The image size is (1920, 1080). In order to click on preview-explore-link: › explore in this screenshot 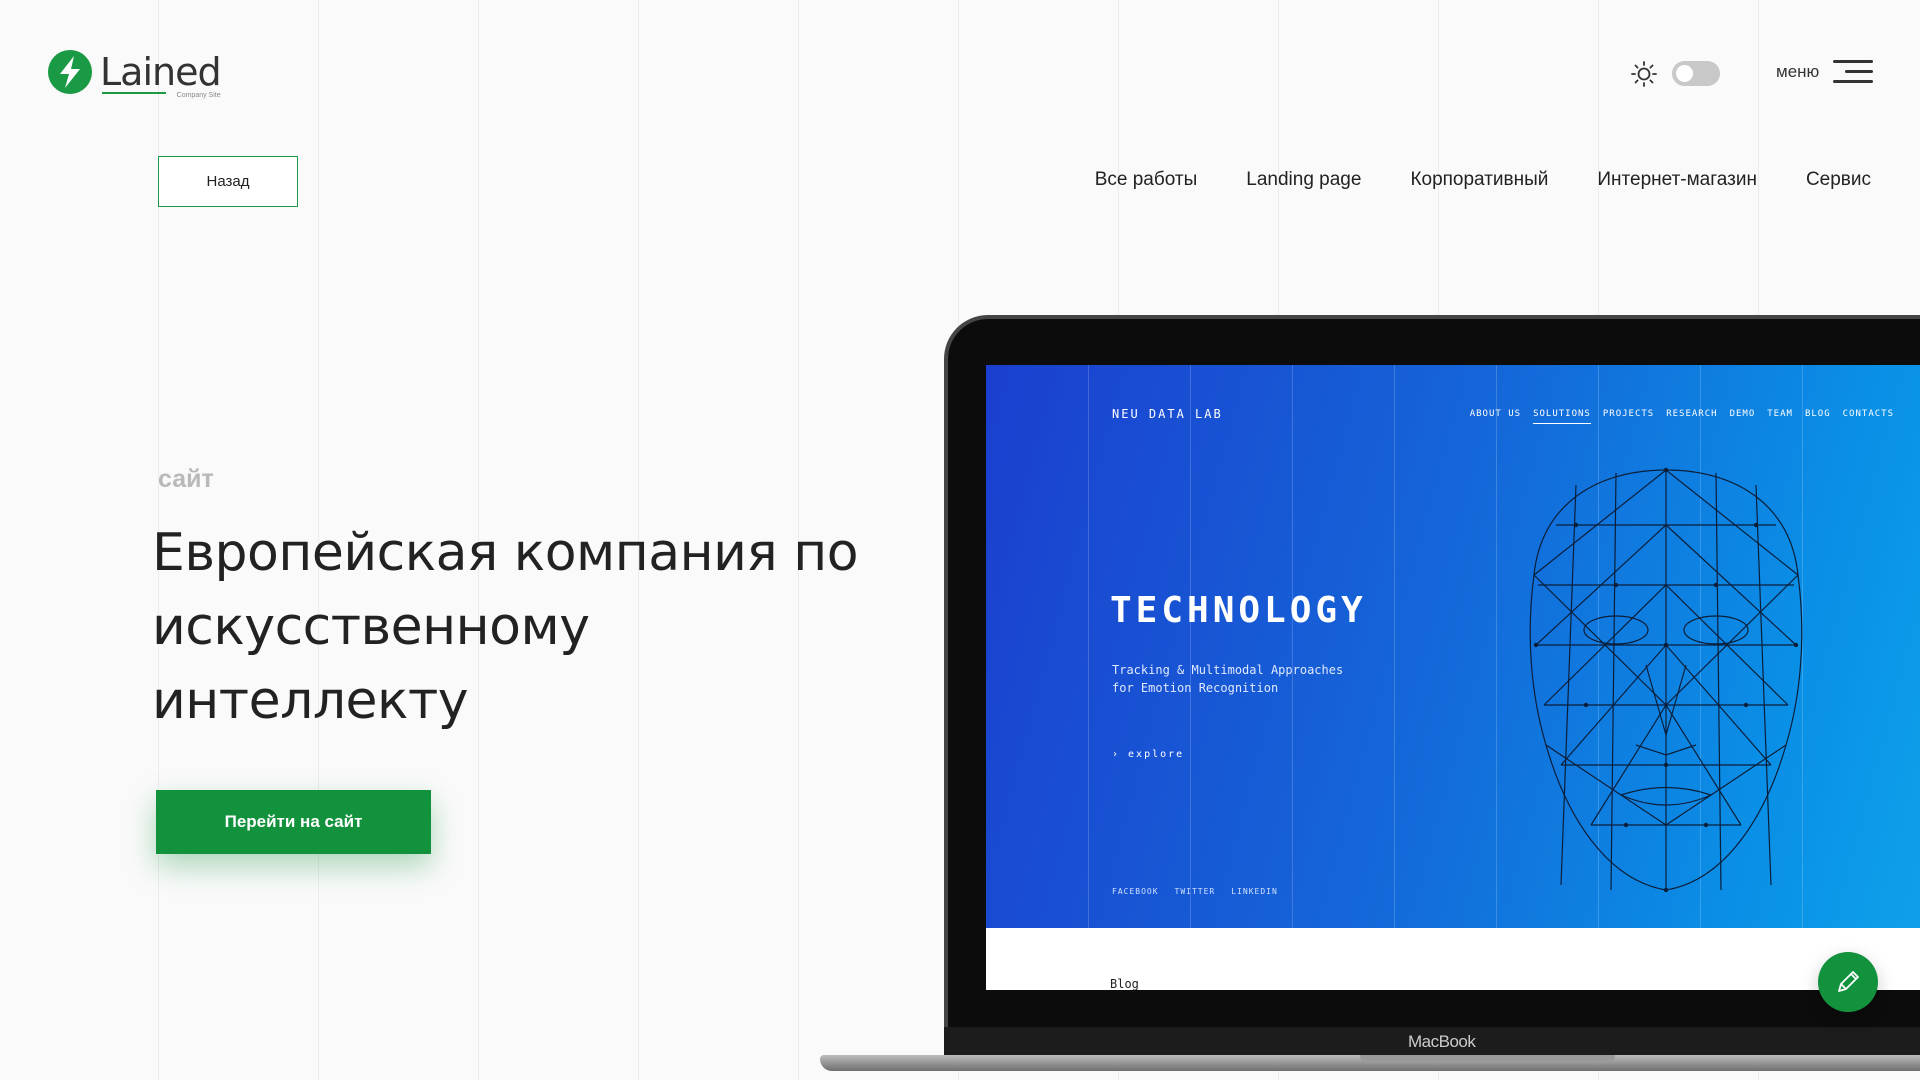, I will do `click(1148, 754)`.